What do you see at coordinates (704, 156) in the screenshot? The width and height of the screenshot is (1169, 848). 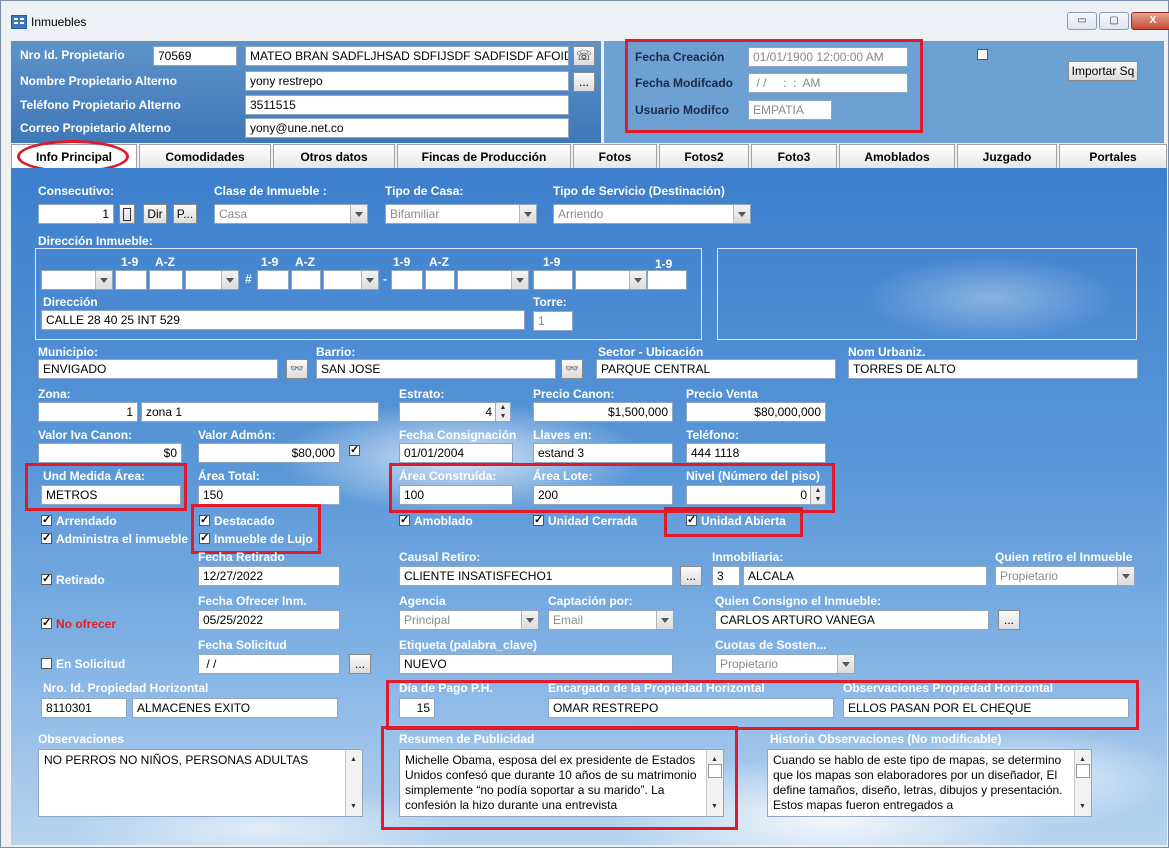 I see `tab-fotos2: Fotos2` at bounding box center [704, 156].